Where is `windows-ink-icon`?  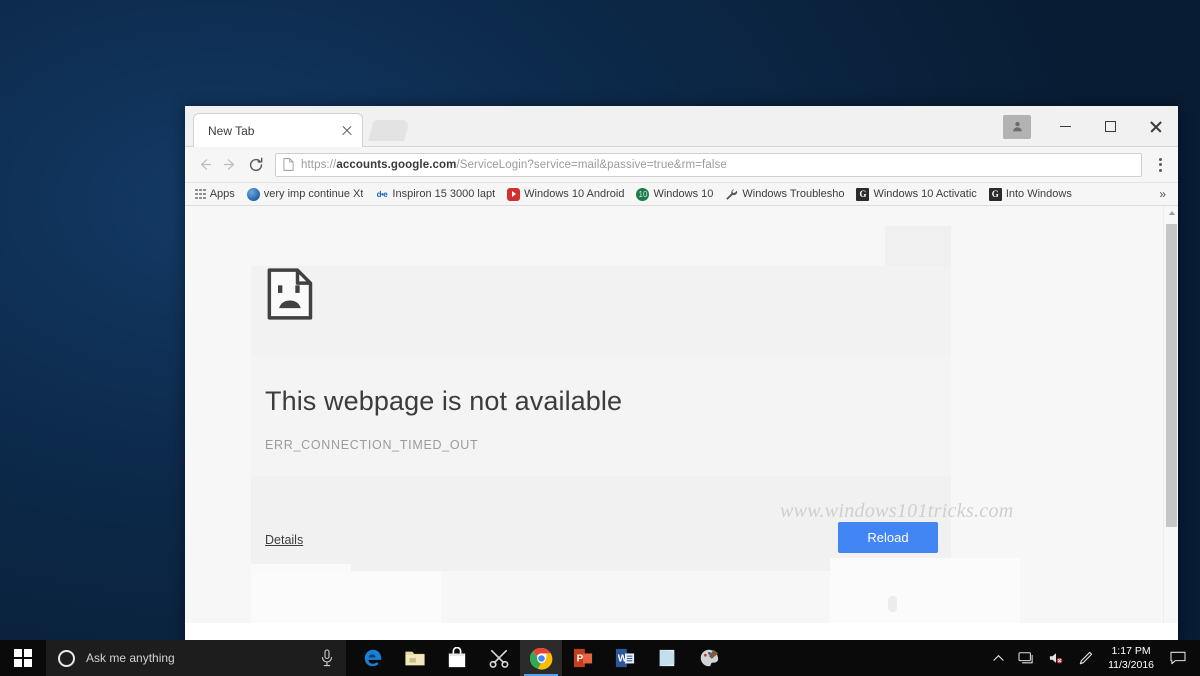 windows-ink-icon is located at coordinates (1086, 657).